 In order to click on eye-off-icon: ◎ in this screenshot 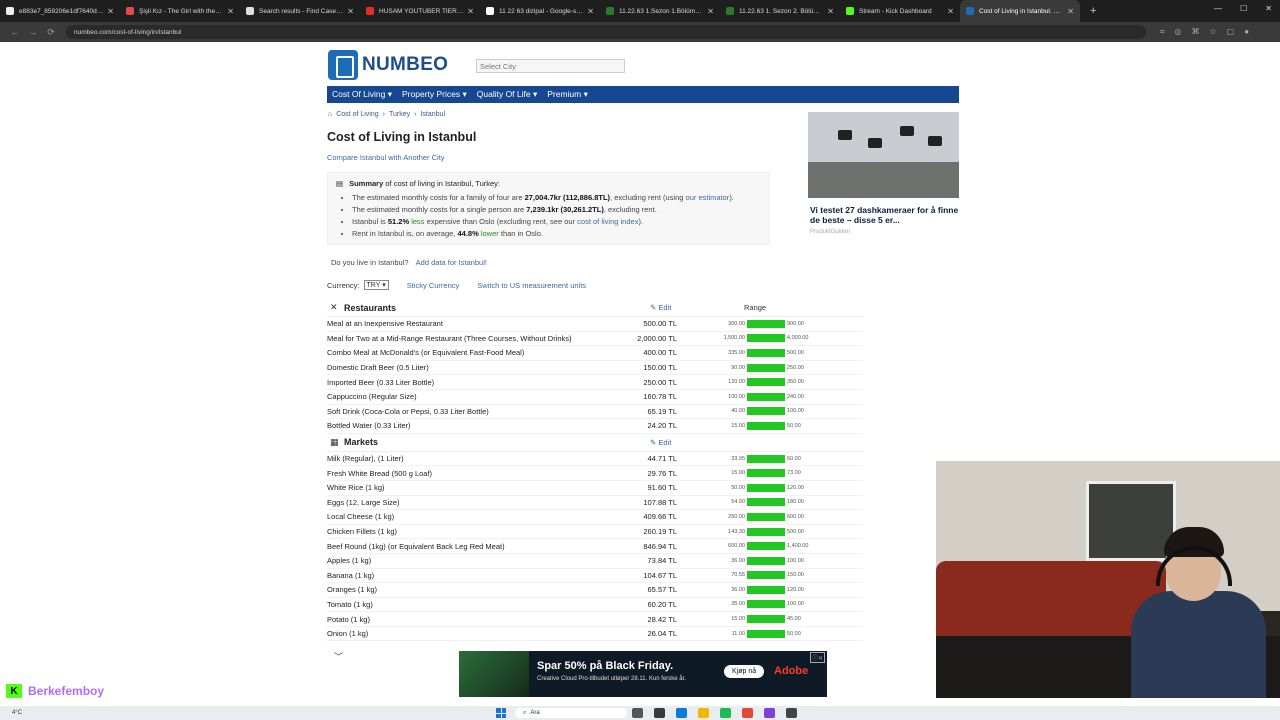, I will do `click(1178, 32)`.